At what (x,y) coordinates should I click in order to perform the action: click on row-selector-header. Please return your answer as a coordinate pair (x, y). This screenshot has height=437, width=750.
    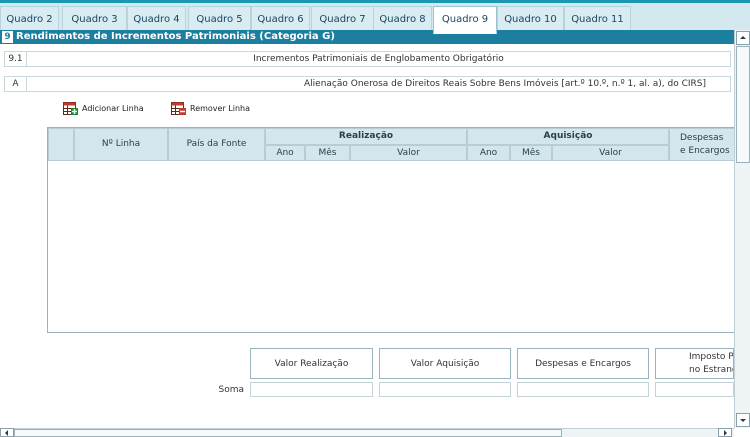
    Looking at the image, I should click on (61, 144).